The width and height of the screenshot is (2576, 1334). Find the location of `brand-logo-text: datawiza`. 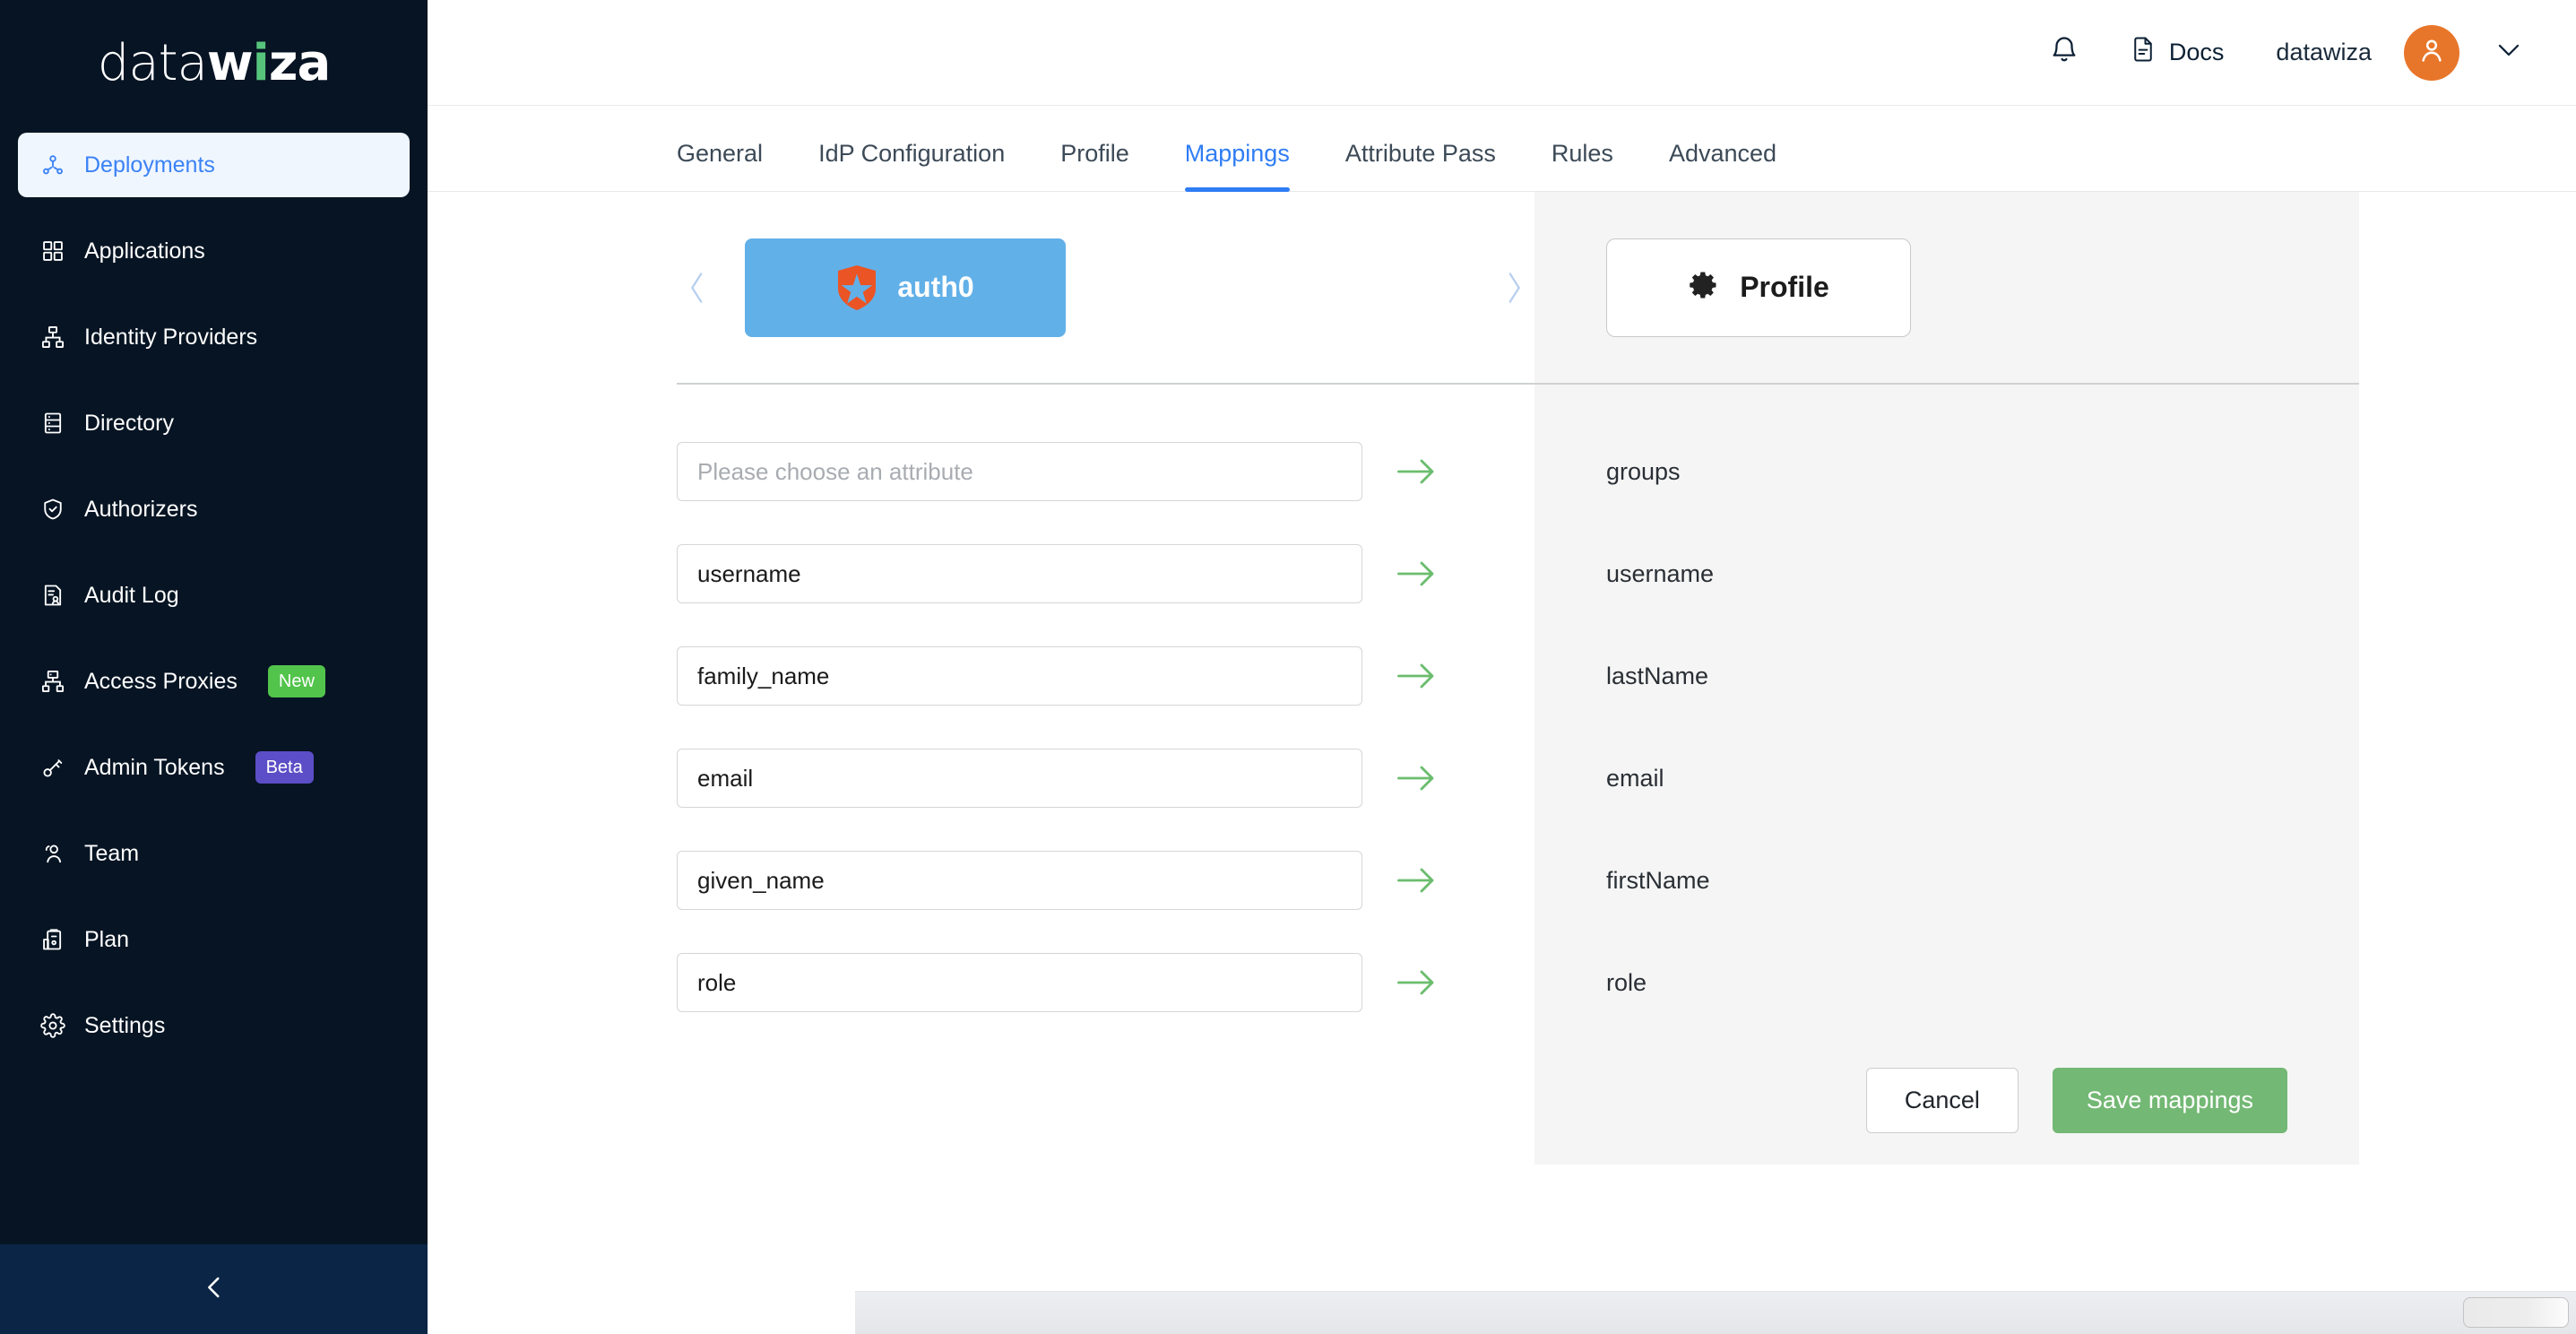

brand-logo-text: datawiza is located at coordinates (214, 62).